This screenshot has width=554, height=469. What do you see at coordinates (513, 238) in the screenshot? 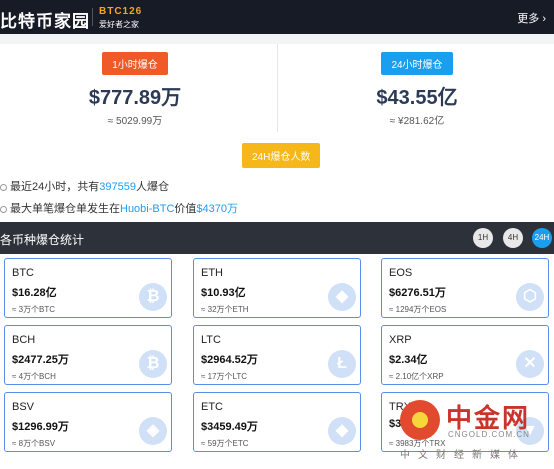
I see `timeframe-4h-button: 4H` at bounding box center [513, 238].